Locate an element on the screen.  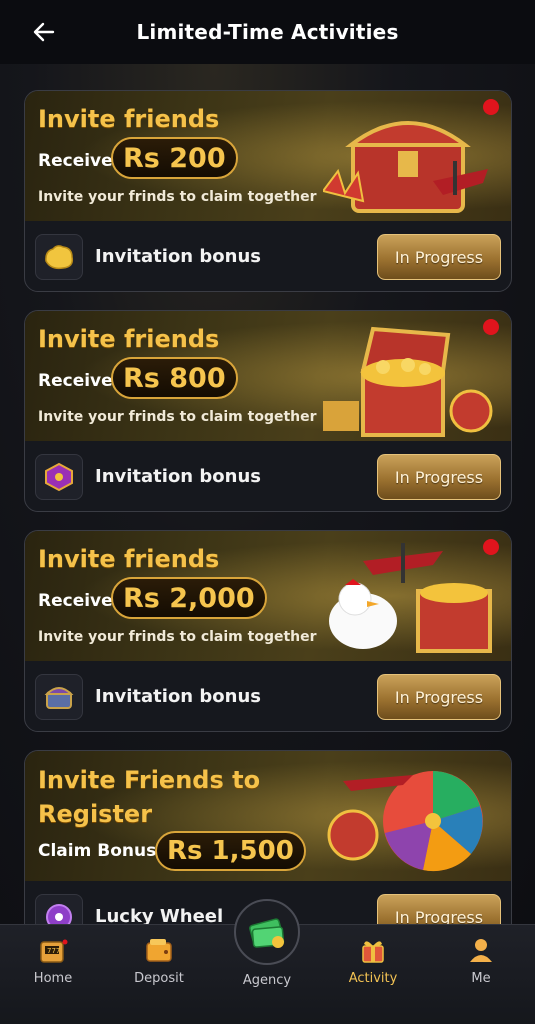
wallet-icon is located at coordinates (159, 950).